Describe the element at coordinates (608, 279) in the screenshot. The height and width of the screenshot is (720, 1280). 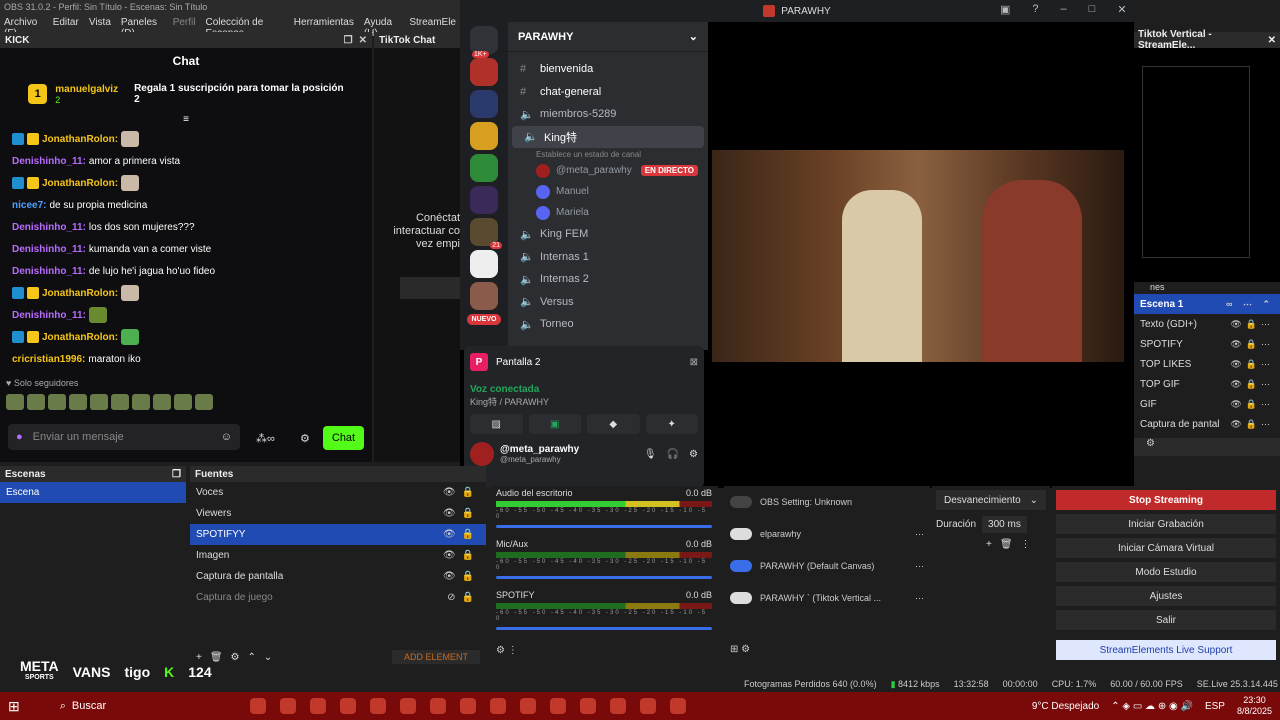
I see `channel-voice: 🔈 Internas 2` at that location.